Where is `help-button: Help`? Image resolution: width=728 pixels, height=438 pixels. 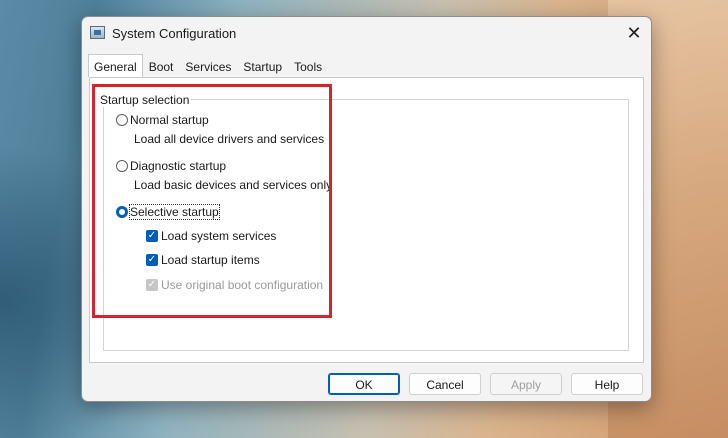
help-button: Help is located at coordinates (607, 384).